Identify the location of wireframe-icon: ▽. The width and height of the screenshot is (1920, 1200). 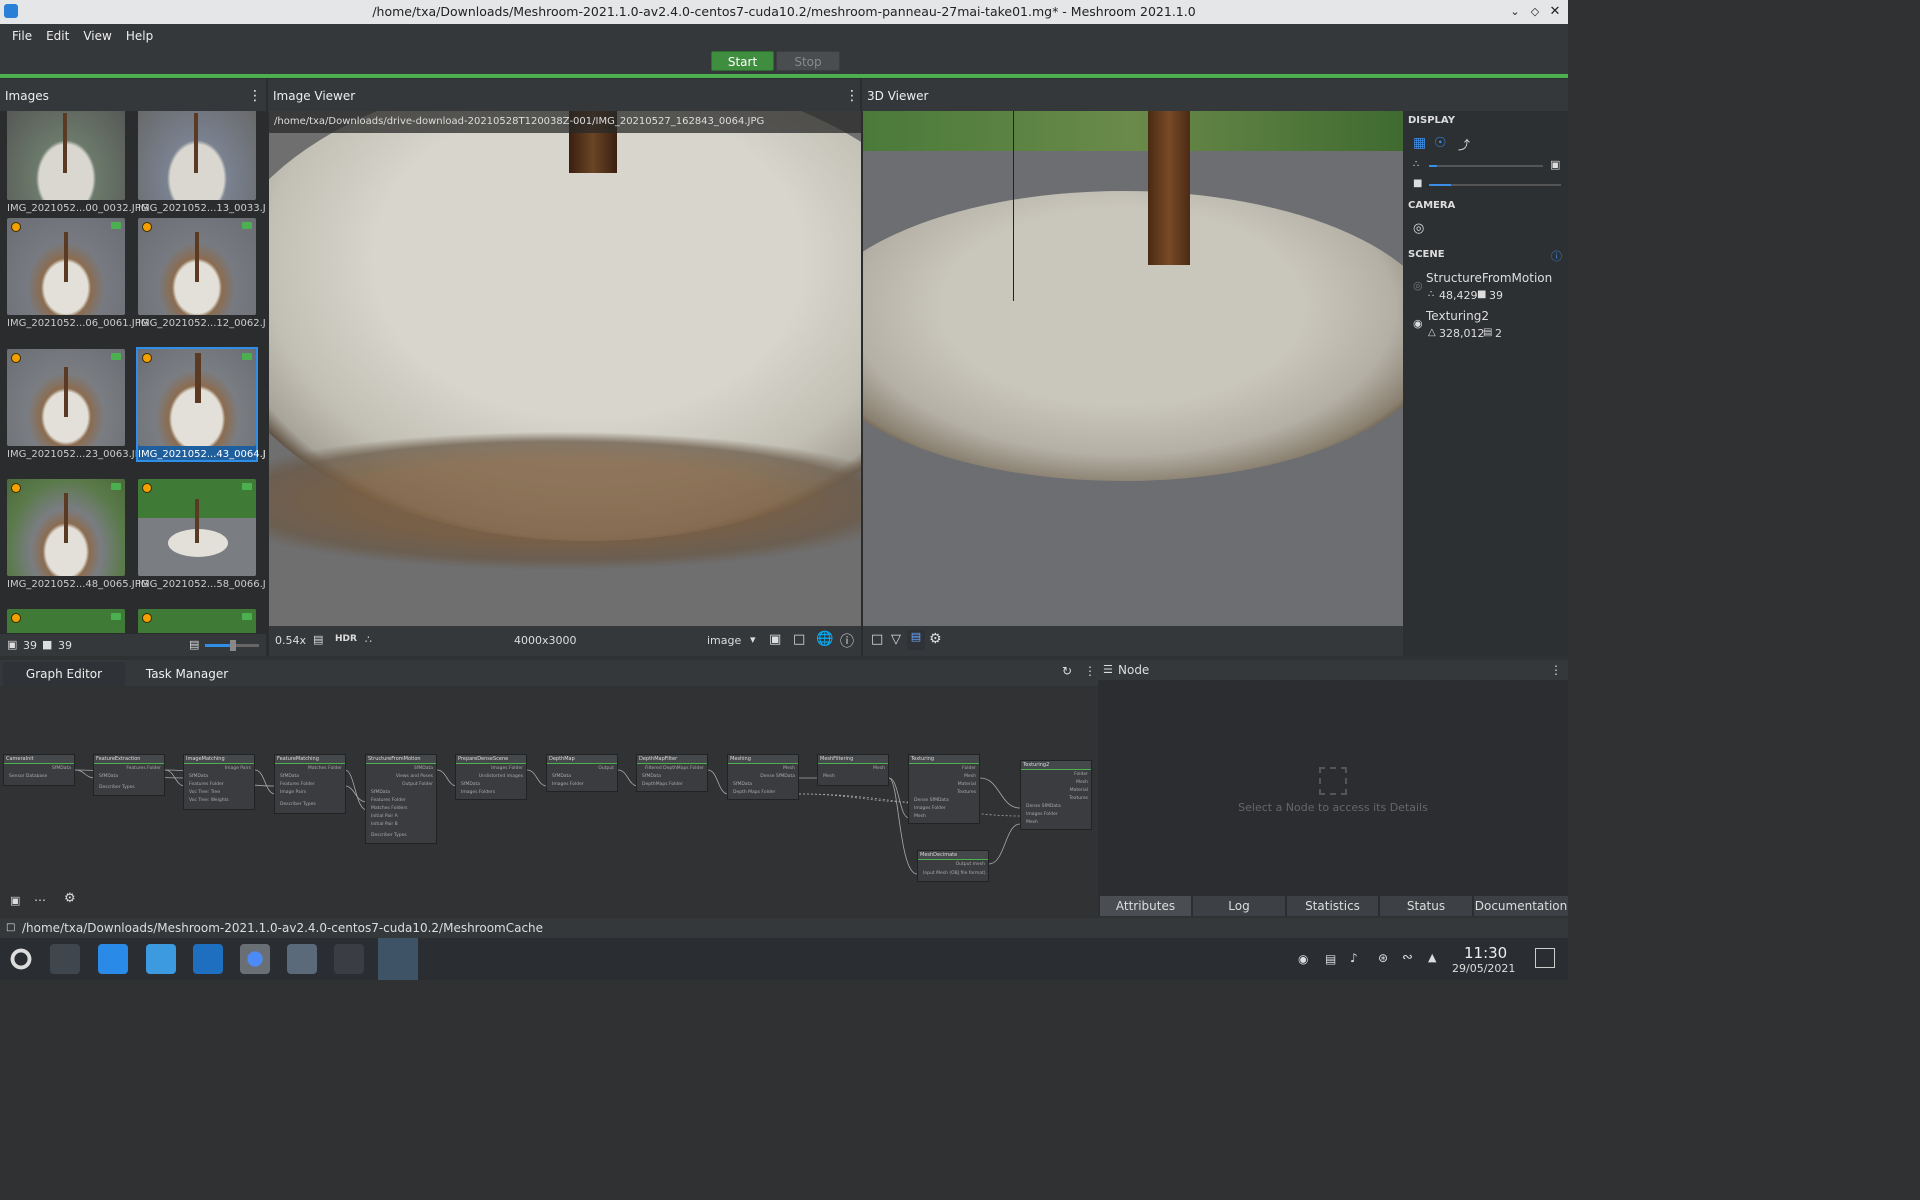
(896, 639).